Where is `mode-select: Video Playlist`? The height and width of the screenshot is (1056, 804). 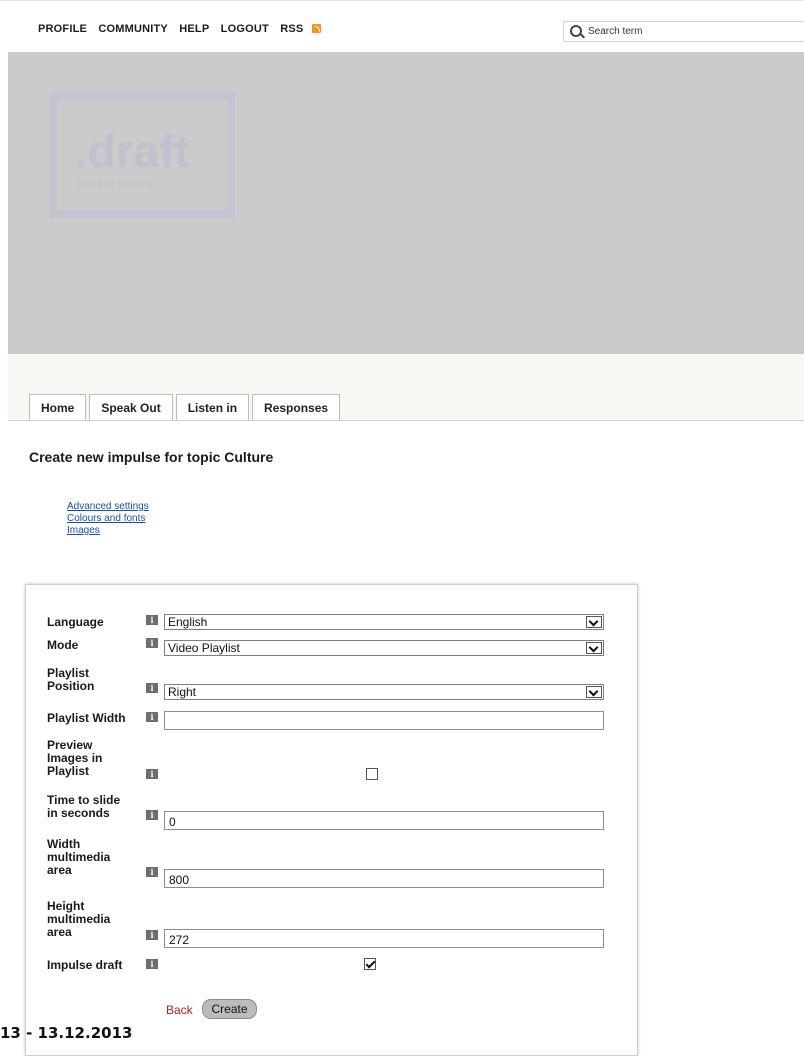 mode-select: Video Playlist is located at coordinates (384, 648).